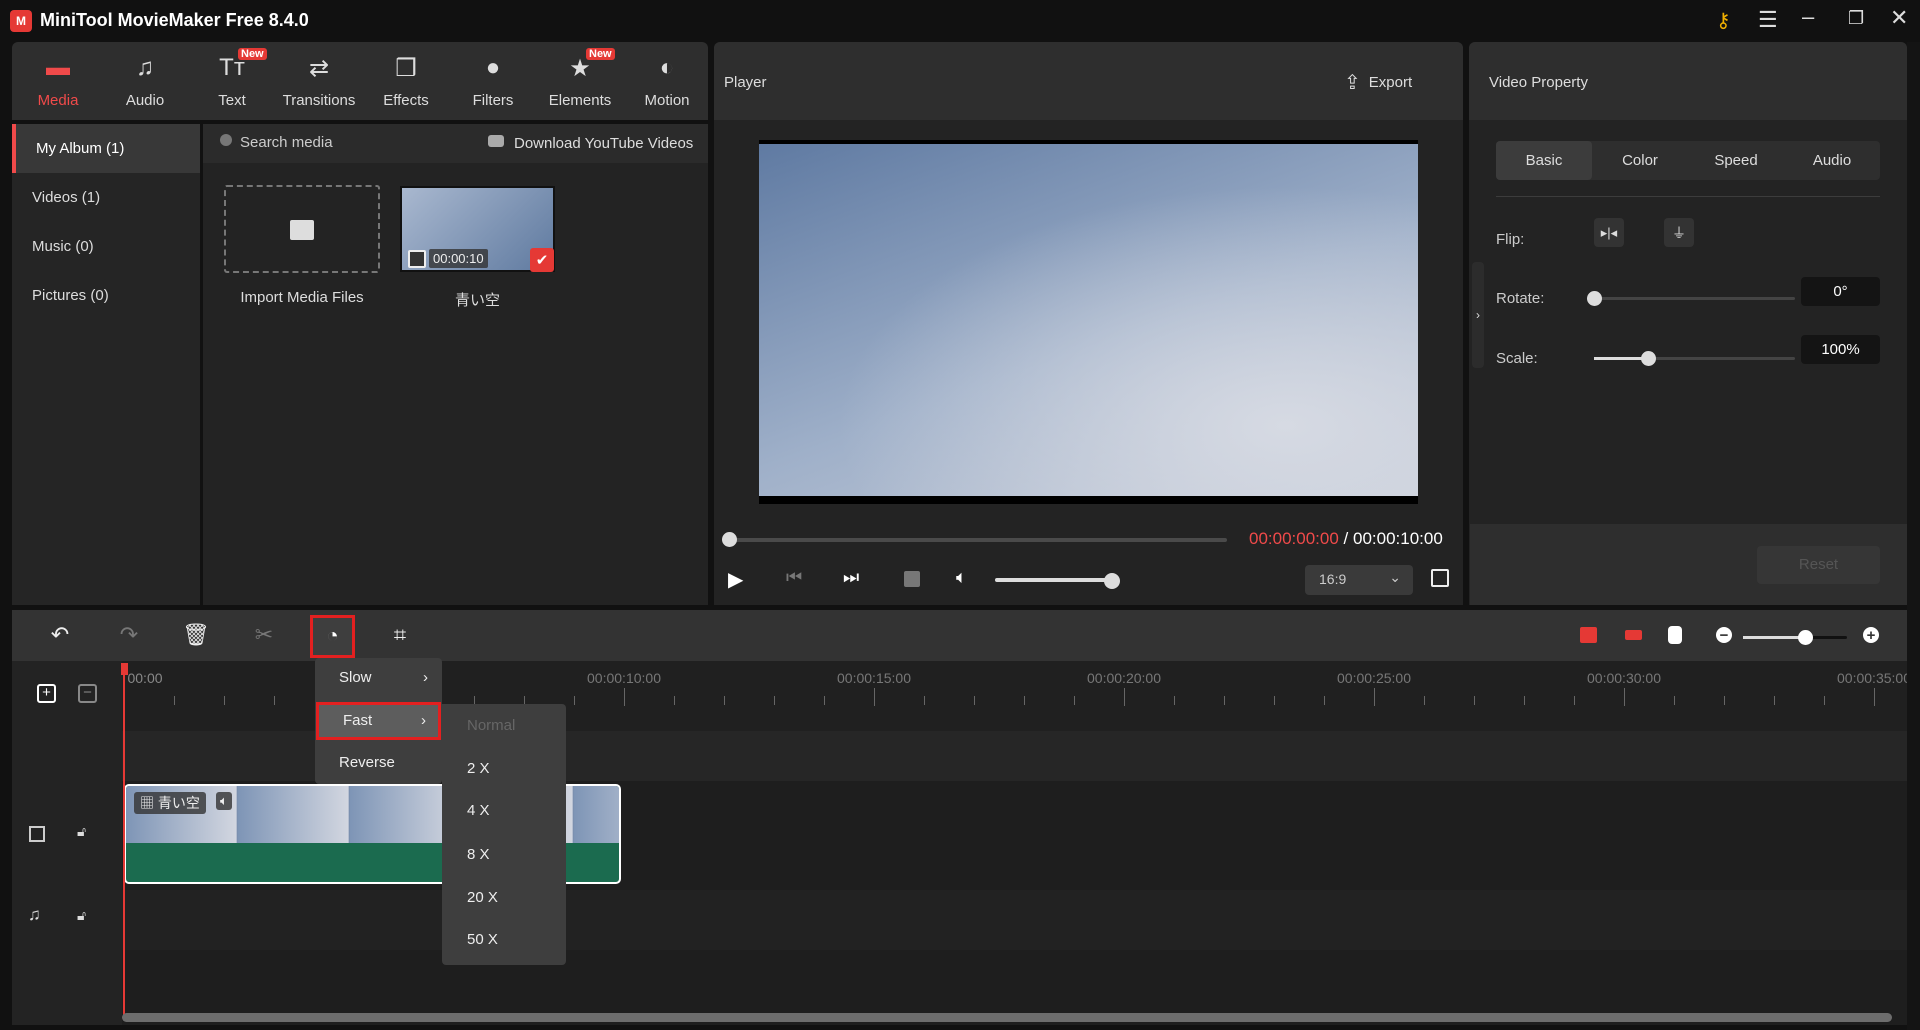 The height and width of the screenshot is (1030, 1920). Describe the element at coordinates (319, 81) in the screenshot. I see `tab-transitions: ⇄ Transitions` at that location.